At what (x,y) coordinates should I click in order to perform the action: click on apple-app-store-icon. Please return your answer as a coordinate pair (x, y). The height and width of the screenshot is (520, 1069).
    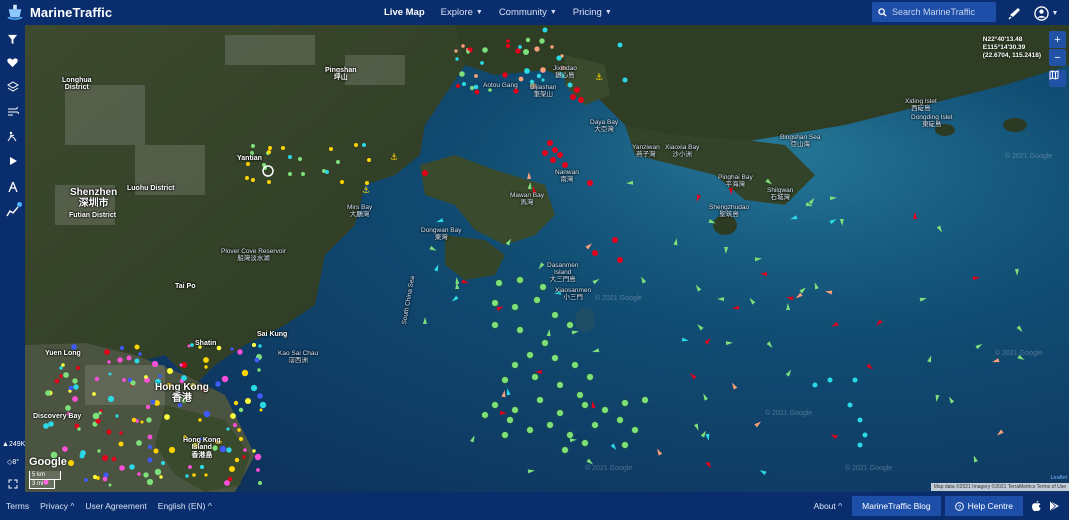
    Looking at the image, I should click on (1036, 506).